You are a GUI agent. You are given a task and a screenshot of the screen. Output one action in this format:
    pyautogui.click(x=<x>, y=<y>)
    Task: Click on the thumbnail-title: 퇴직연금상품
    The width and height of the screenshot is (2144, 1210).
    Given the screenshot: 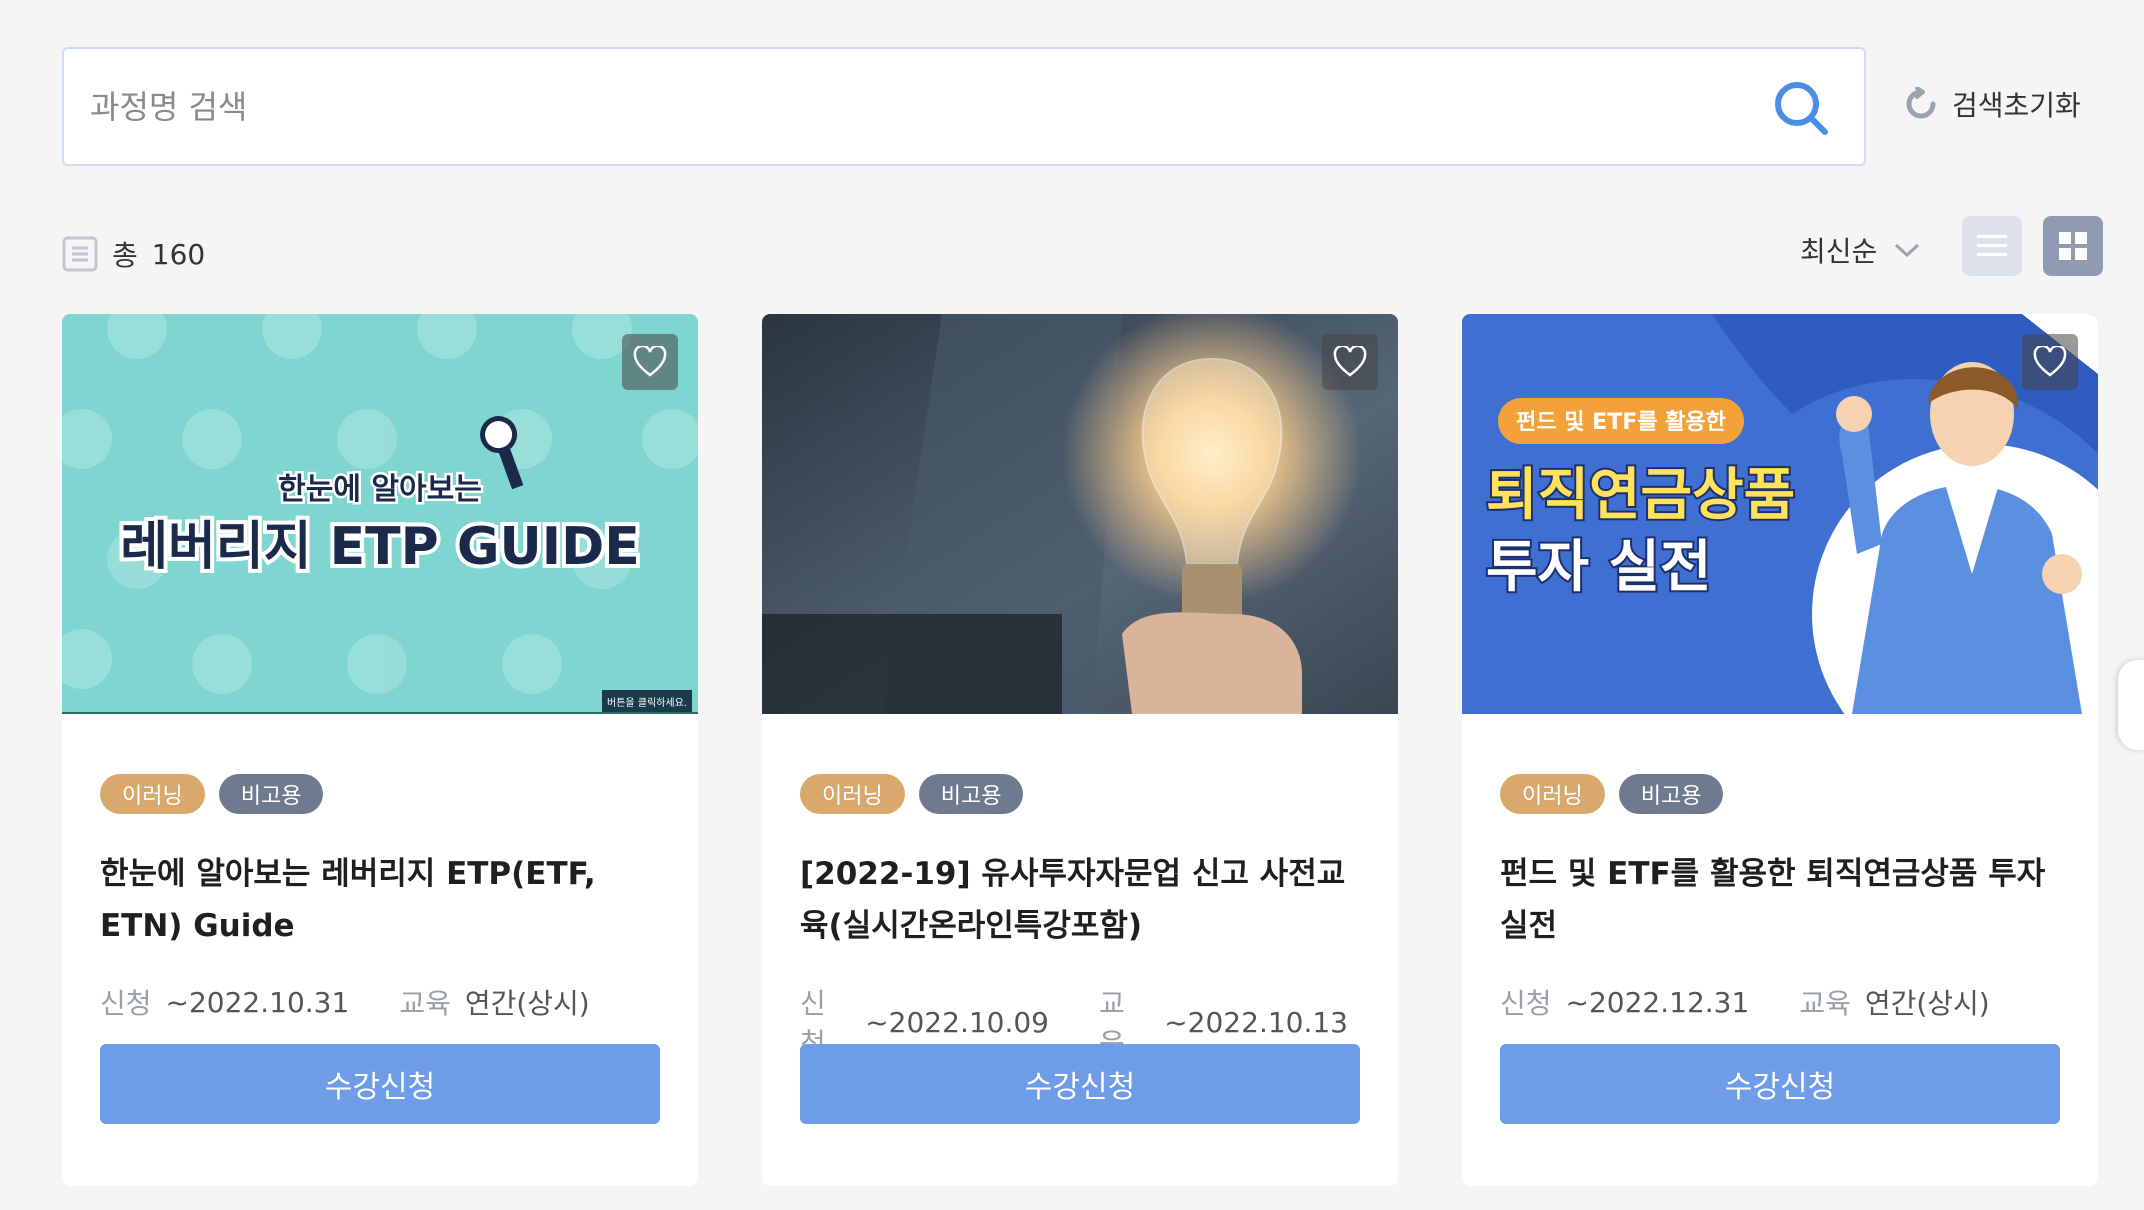 What is the action you would take?
    pyautogui.click(x=1640, y=495)
    